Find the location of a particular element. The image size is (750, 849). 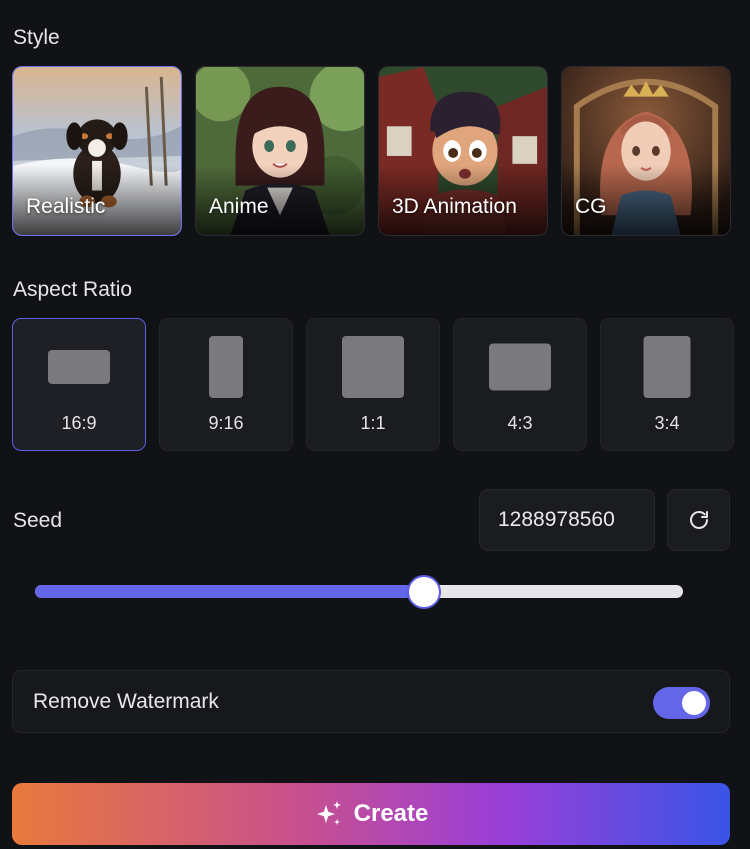

remove-watermark-row: Remove Watermark is located at coordinates (371, 701).